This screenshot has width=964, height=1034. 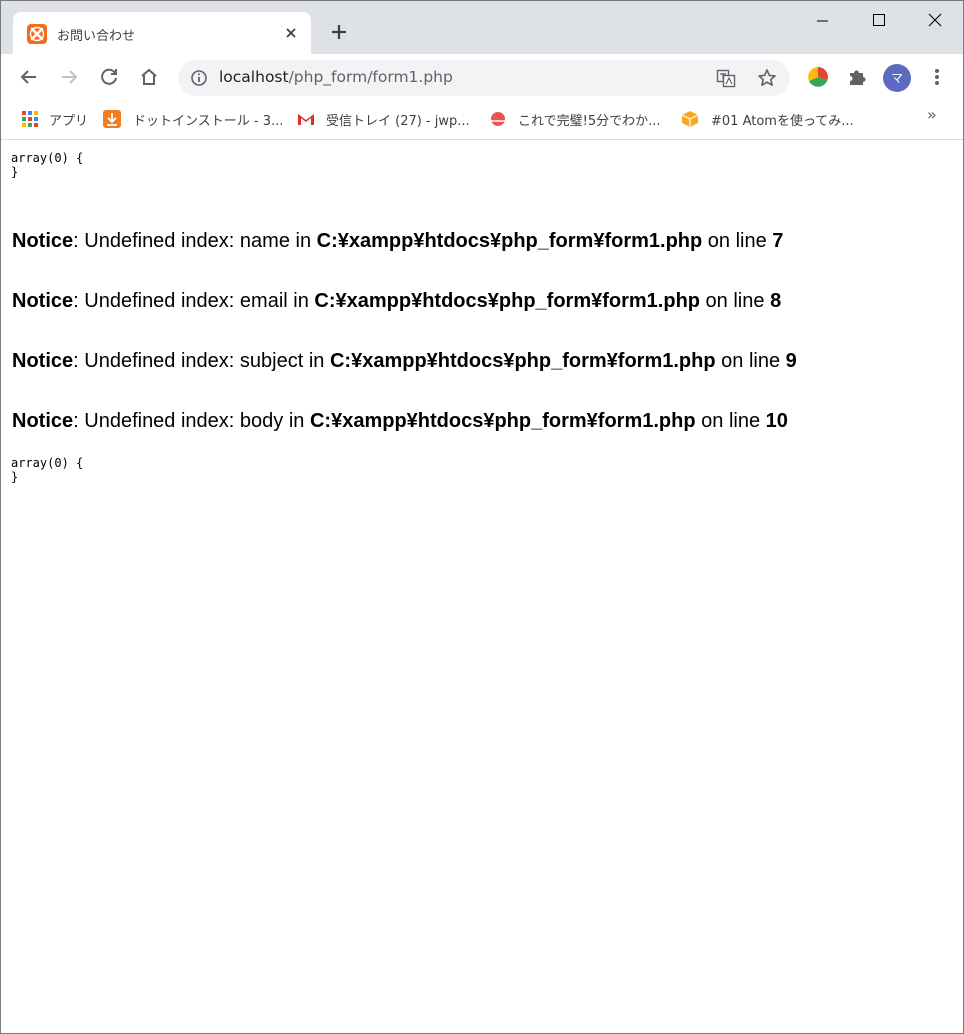 What do you see at coordinates (200, 241) in the screenshot?
I see `notice-message: Undefined index: name in` at bounding box center [200, 241].